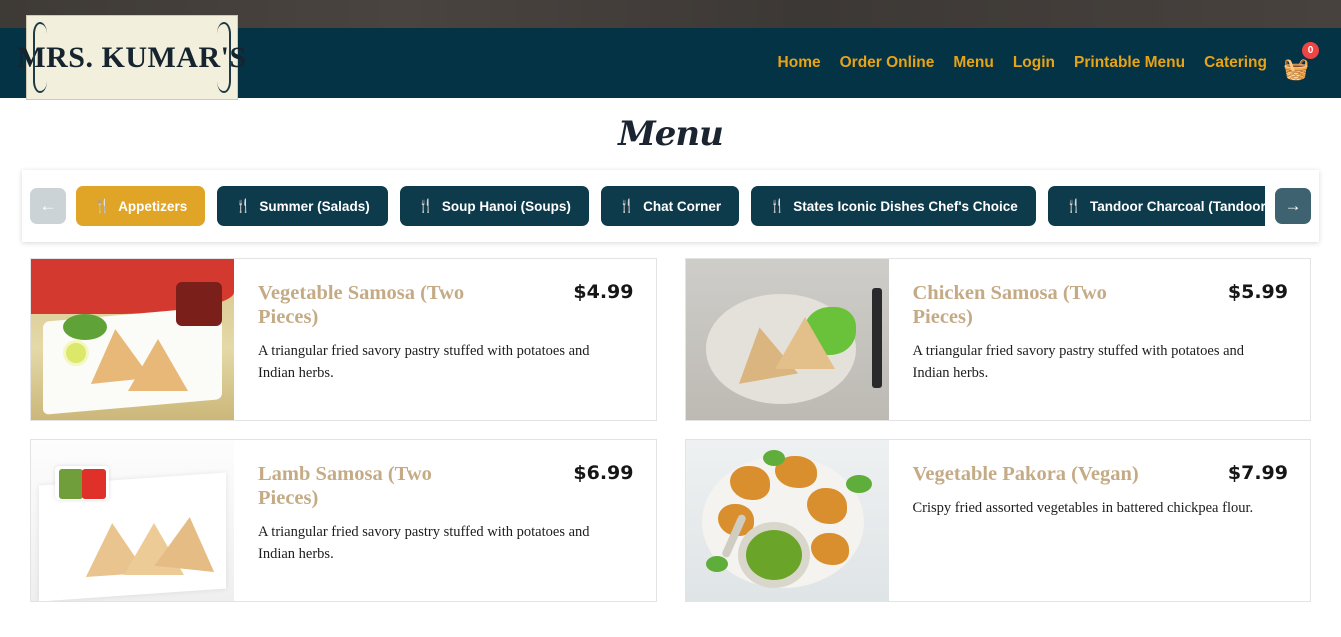 This screenshot has width=1341, height=637. I want to click on tab-label: Chat Corner, so click(682, 206).